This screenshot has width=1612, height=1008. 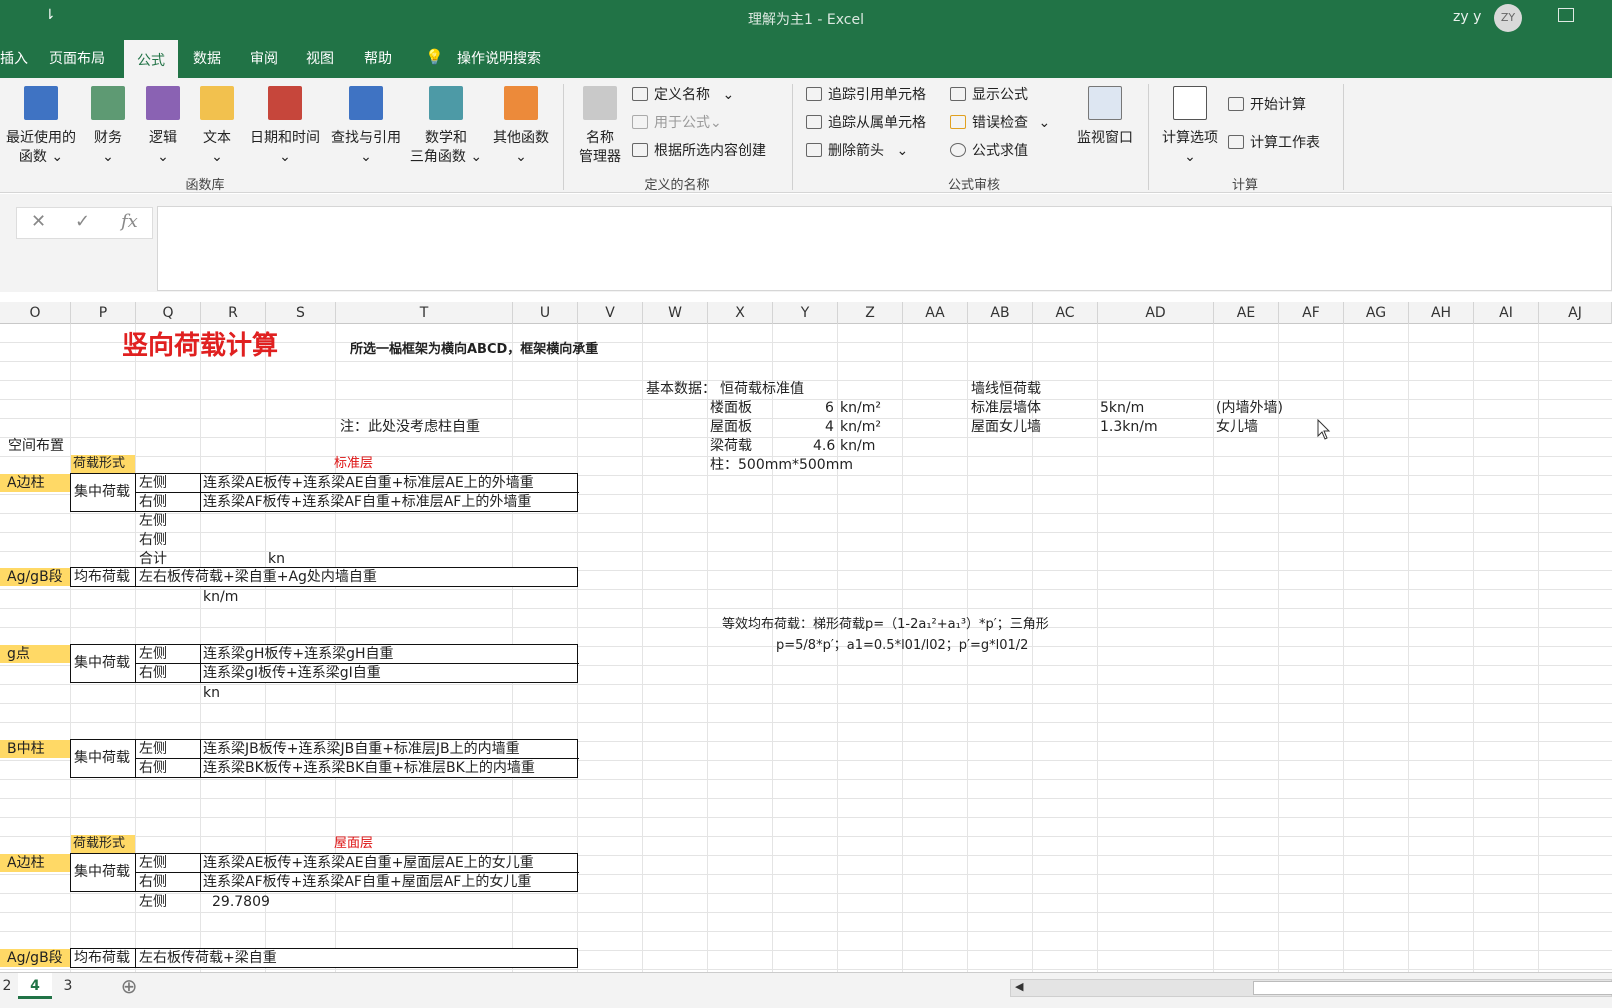 What do you see at coordinates (902, 645) in the screenshot?
I see `equiv-load-text-2: p=5/8*p′；a1=0.5*l01/l02；p′=g*l01/2` at bounding box center [902, 645].